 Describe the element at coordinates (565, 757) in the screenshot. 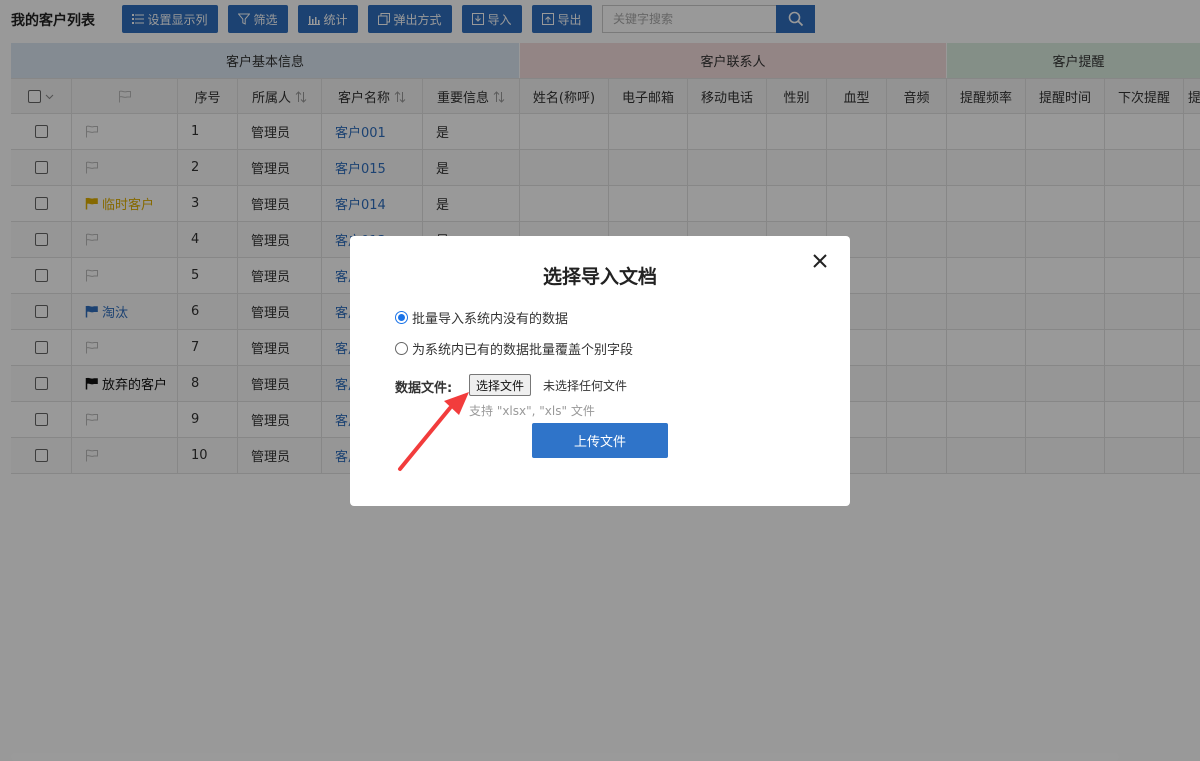

I see `horizontal-scrollbar` at that location.